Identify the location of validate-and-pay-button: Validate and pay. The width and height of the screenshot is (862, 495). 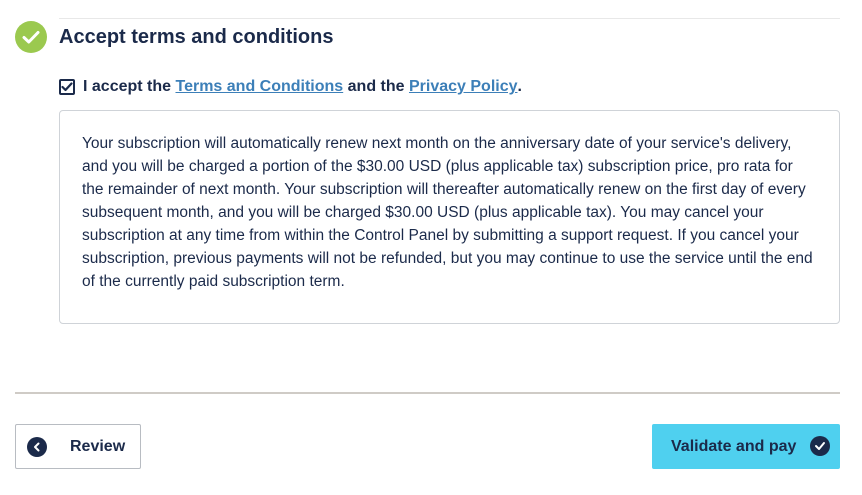
(746, 446).